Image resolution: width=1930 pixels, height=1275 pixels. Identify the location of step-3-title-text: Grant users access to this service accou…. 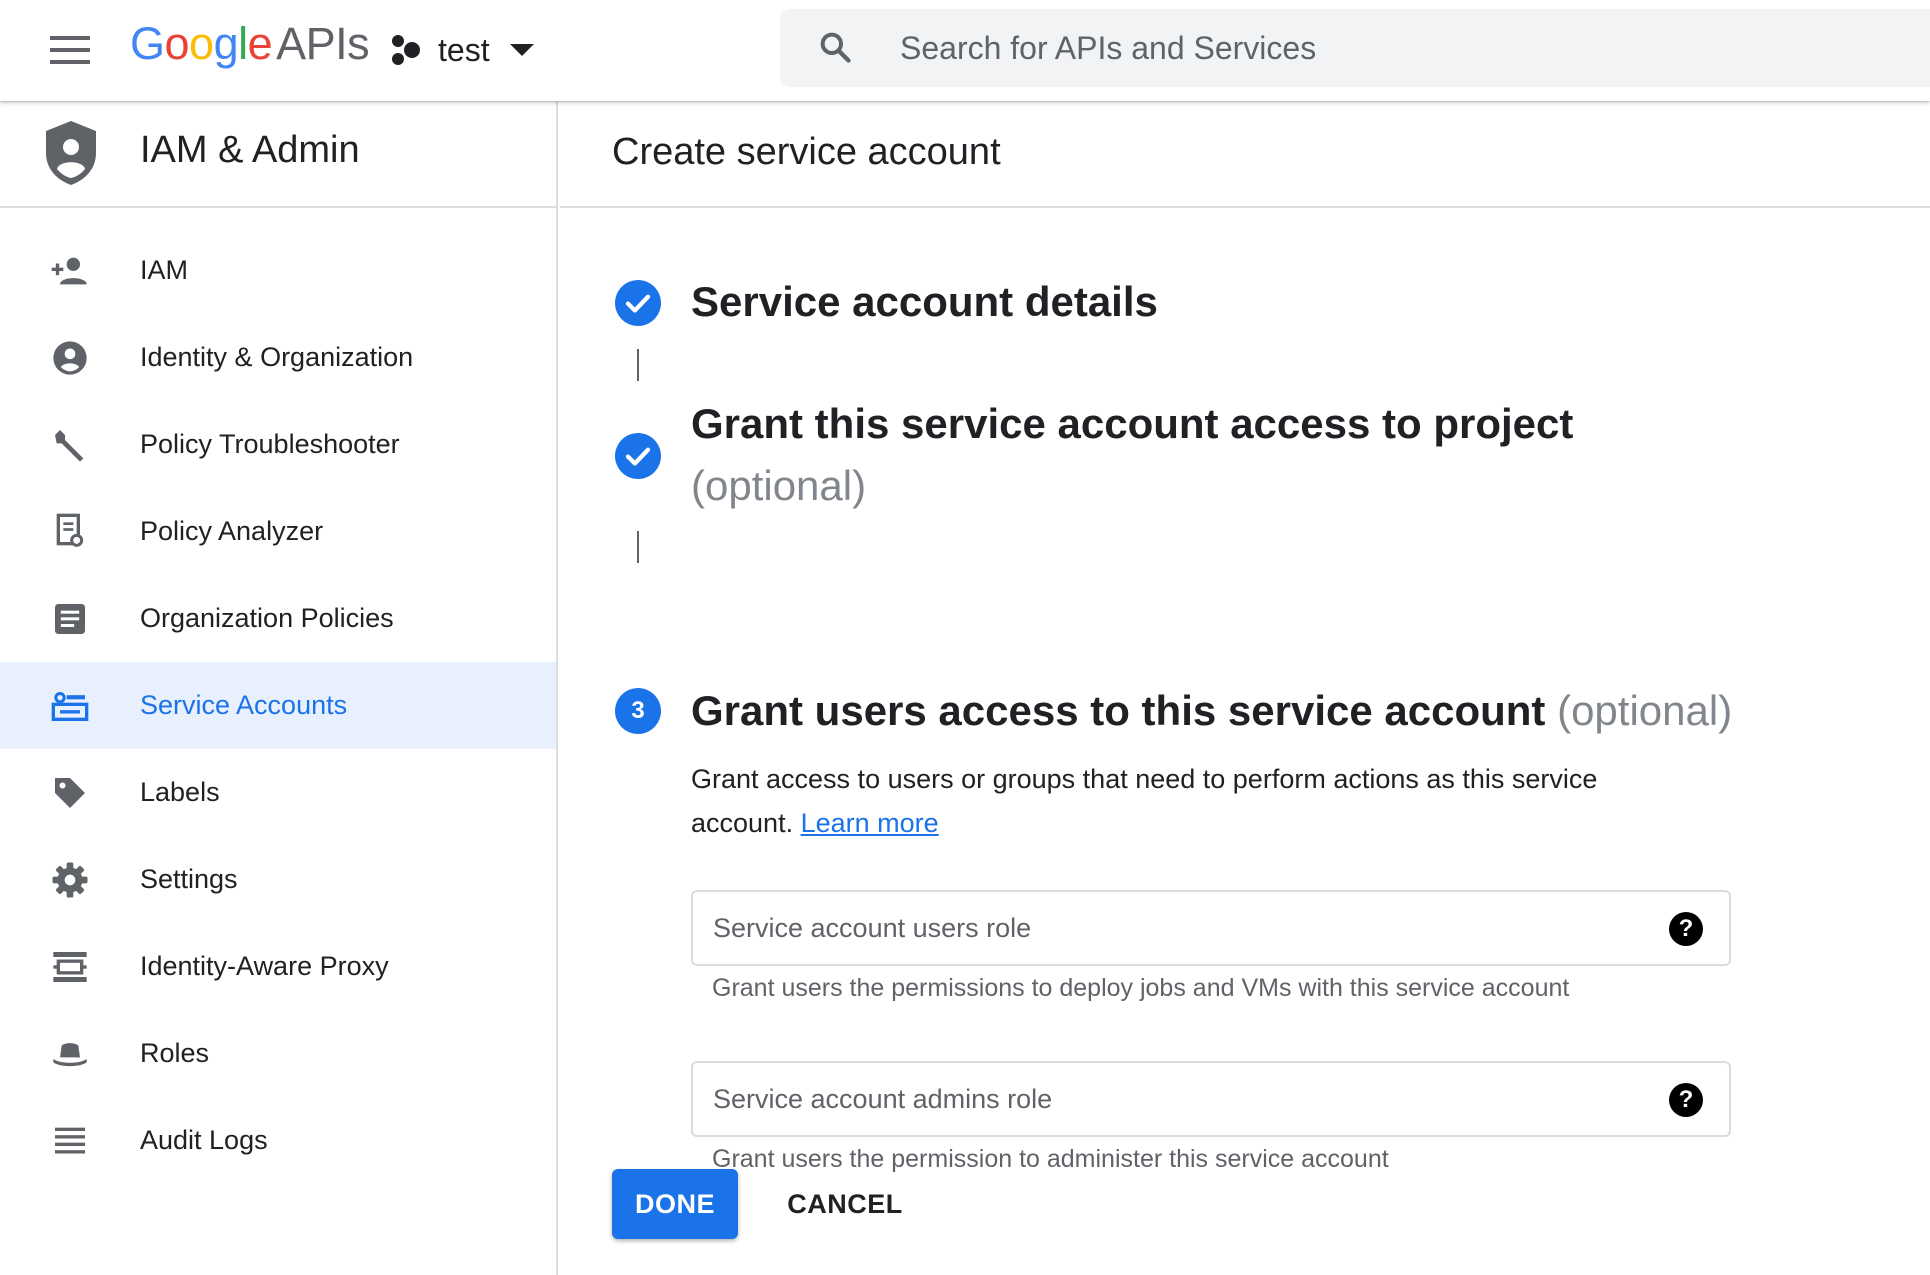
(1118, 710).